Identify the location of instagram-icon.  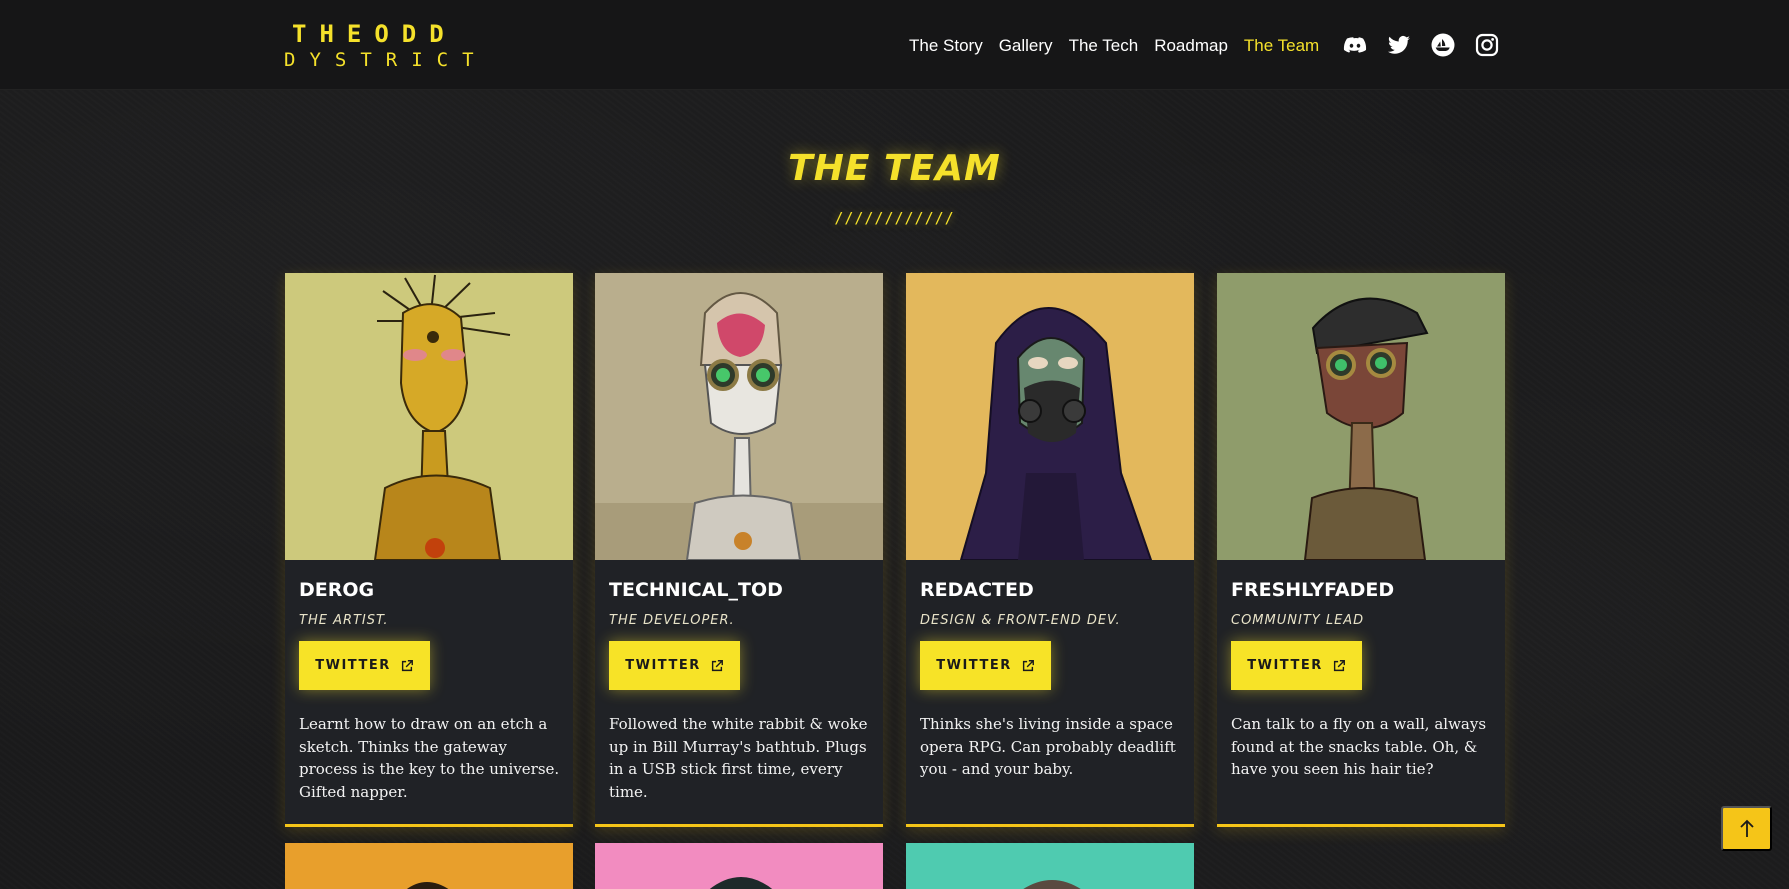
(1486, 44).